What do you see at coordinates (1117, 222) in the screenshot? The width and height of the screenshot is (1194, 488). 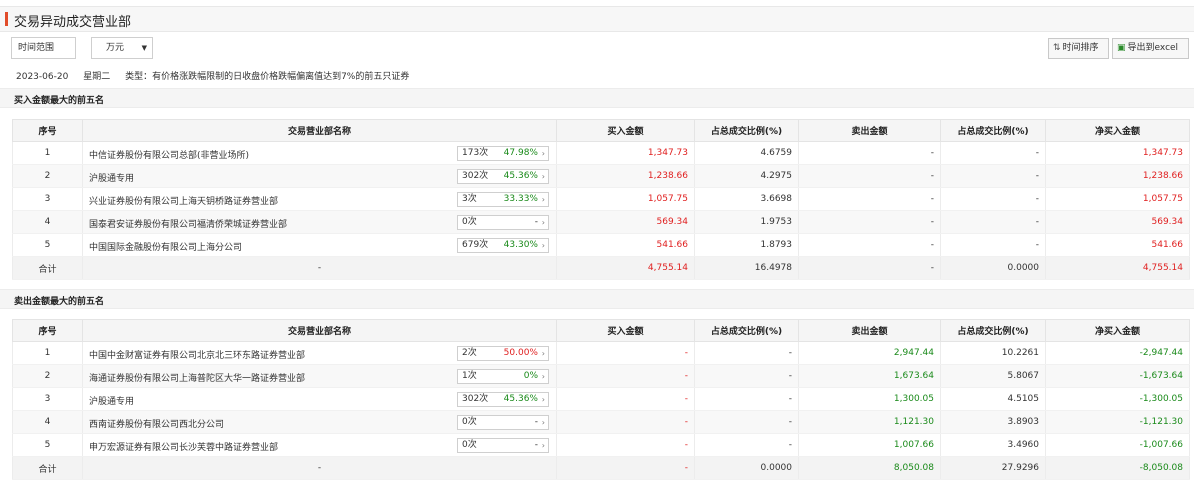 I see `net-buy-amount: 569.34` at bounding box center [1117, 222].